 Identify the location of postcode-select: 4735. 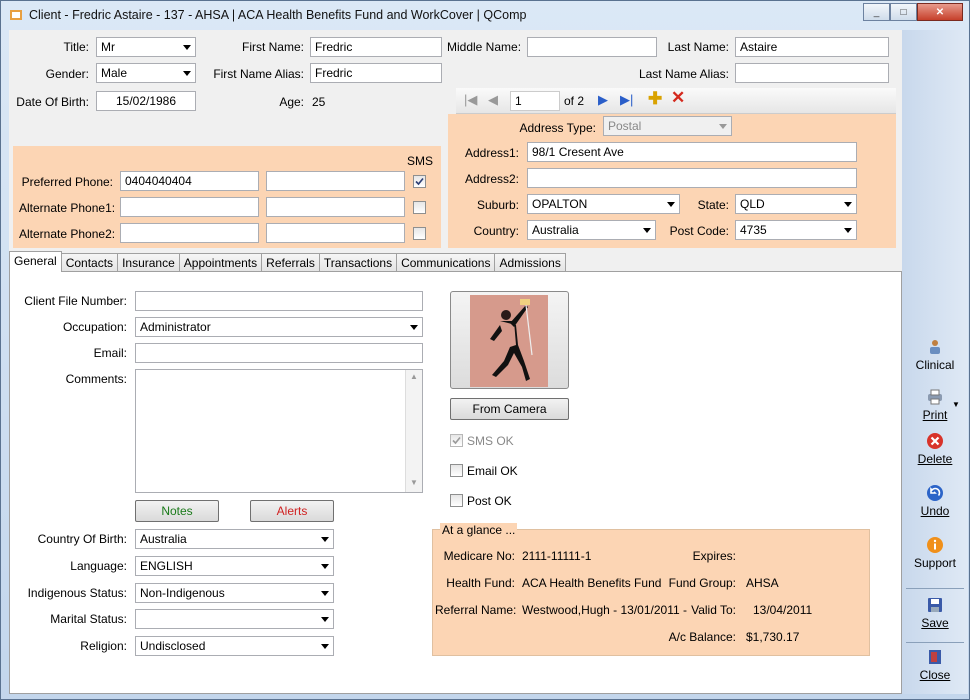
(796, 230).